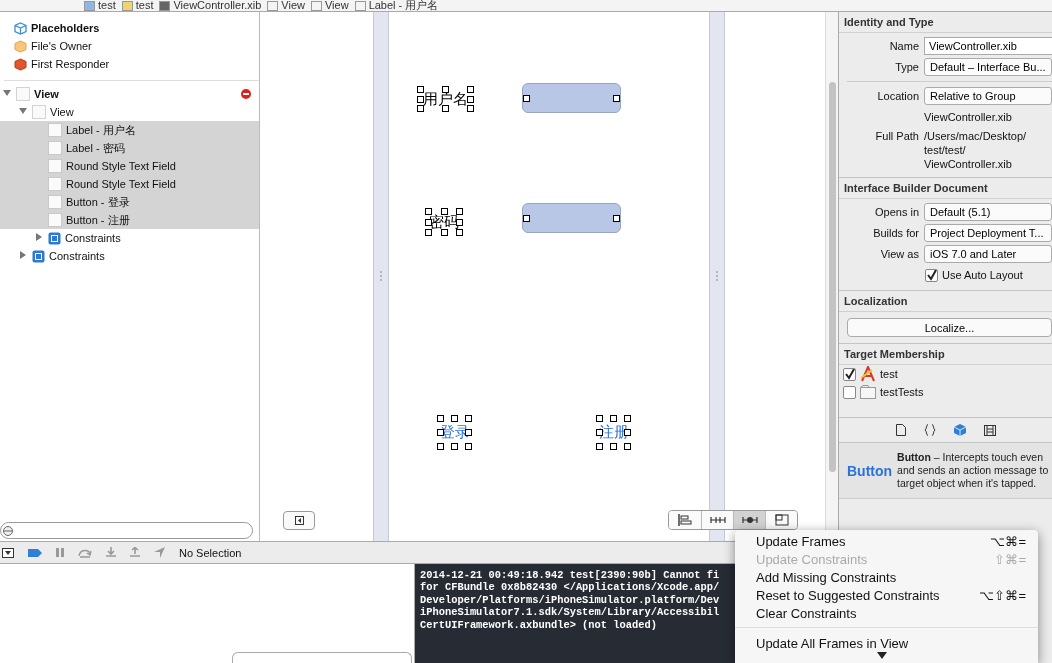 This screenshot has width=1052, height=663. Describe the element at coordinates (886, 541) in the screenshot. I see `menu-item: Update Frames ⌥⌘=` at that location.